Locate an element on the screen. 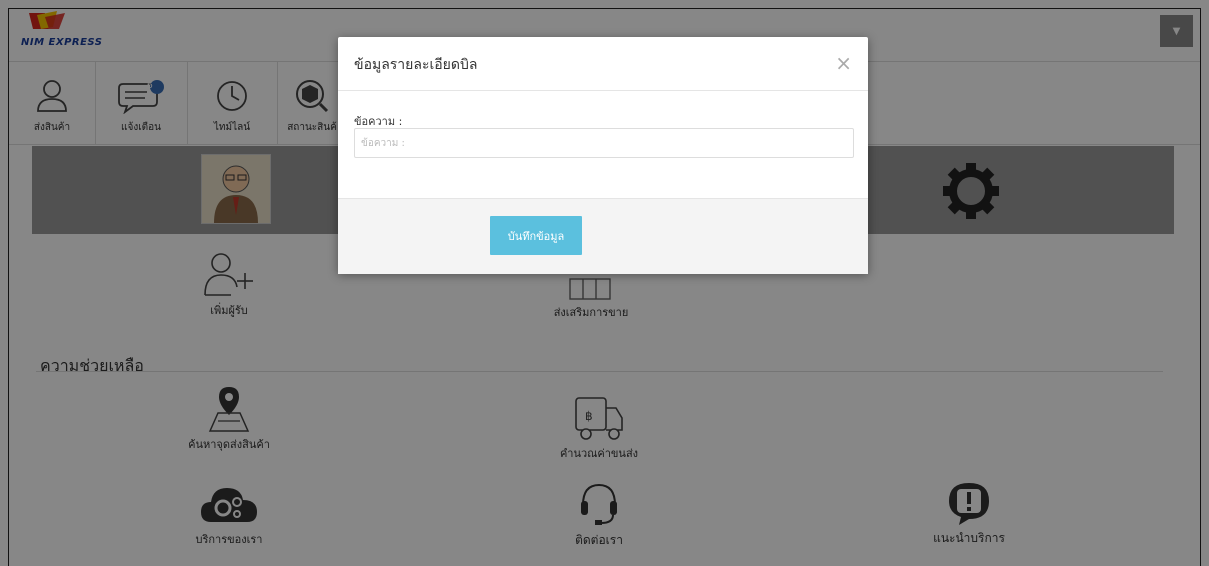 This screenshot has width=1209, height=566. modal-footer: บันทึกข้อมูล is located at coordinates (603, 236).